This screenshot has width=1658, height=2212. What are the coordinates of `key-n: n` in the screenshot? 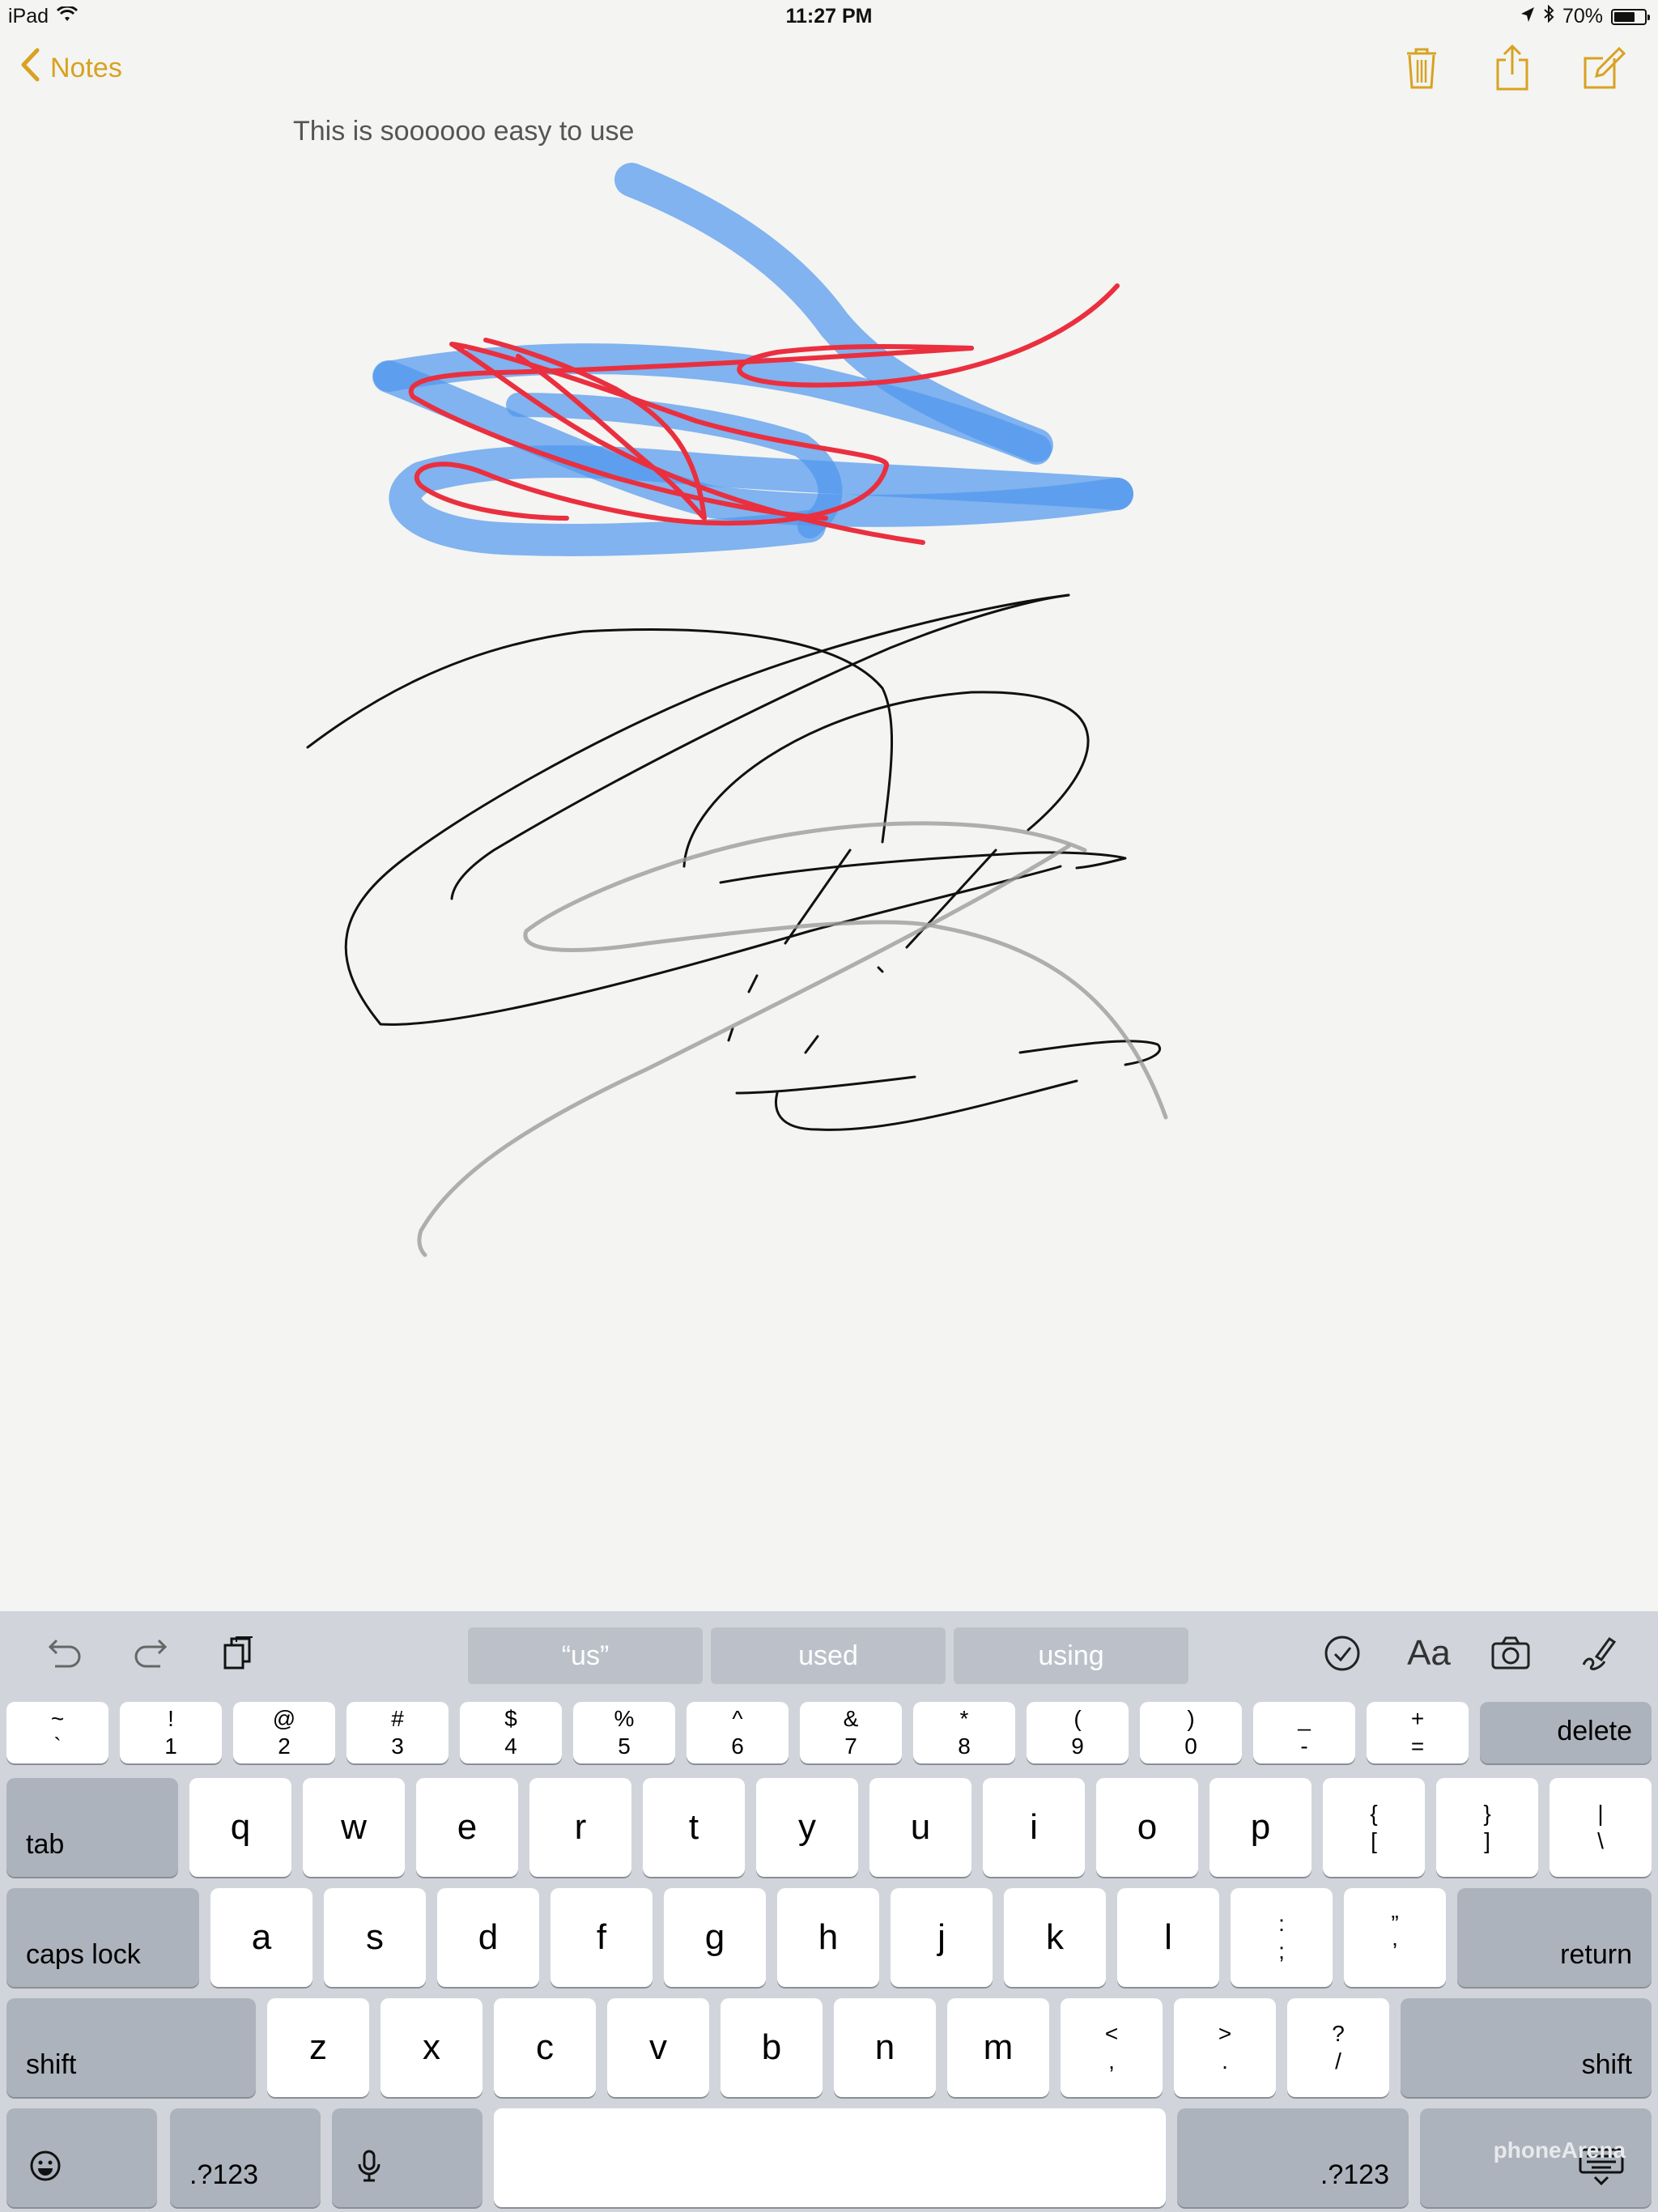 It's located at (885, 2048).